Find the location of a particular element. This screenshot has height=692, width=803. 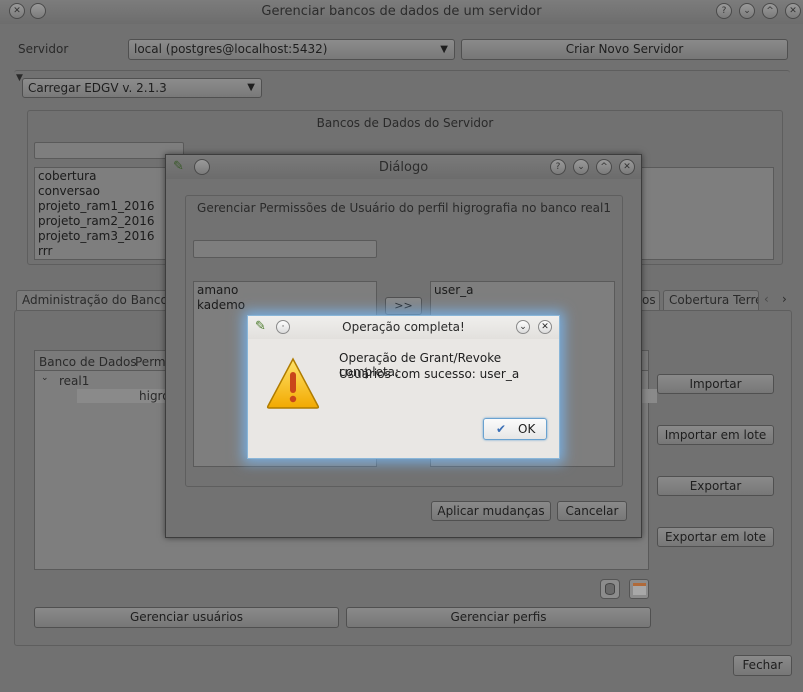

database-icon is located at coordinates (610, 589).